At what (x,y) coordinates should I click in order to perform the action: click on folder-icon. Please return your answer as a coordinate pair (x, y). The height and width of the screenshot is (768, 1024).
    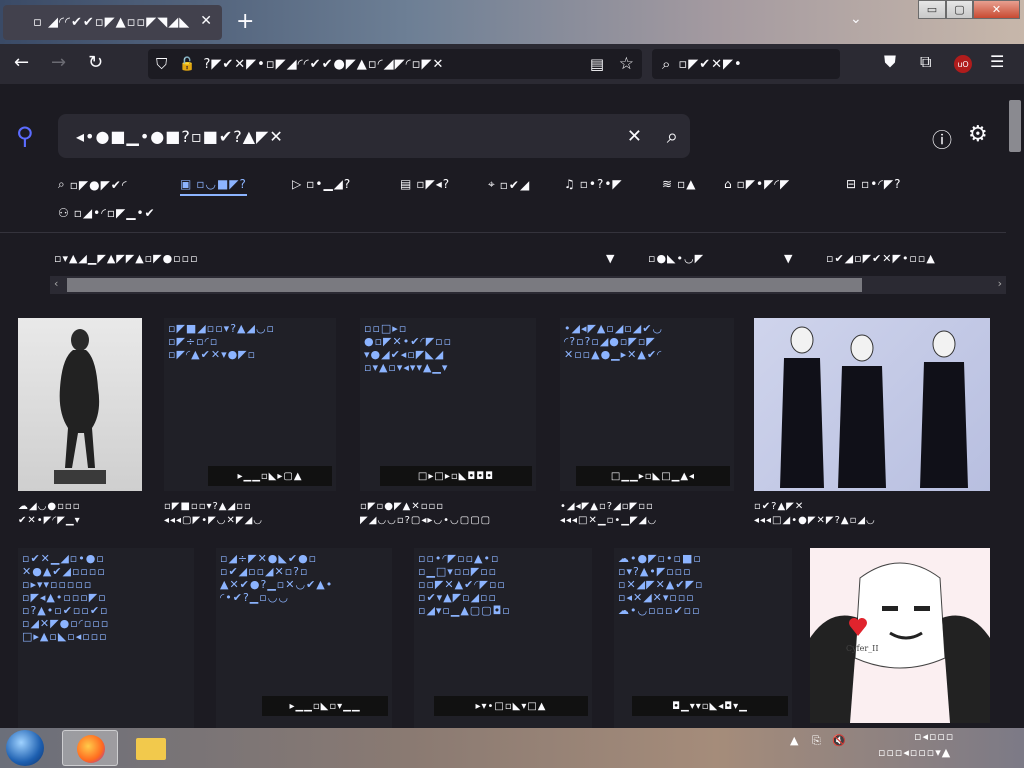
    Looking at the image, I should click on (151, 749).